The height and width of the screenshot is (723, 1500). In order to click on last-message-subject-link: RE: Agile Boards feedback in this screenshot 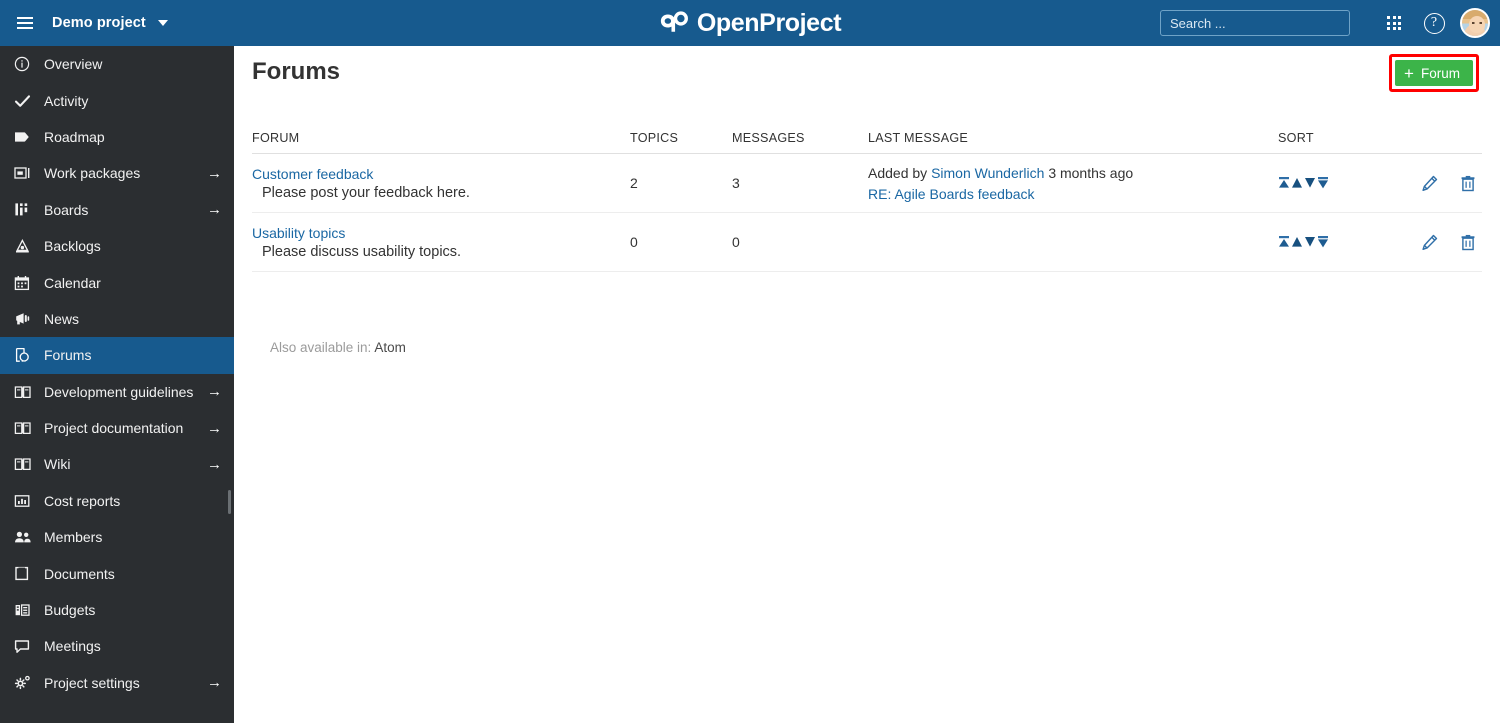, I will do `click(951, 194)`.